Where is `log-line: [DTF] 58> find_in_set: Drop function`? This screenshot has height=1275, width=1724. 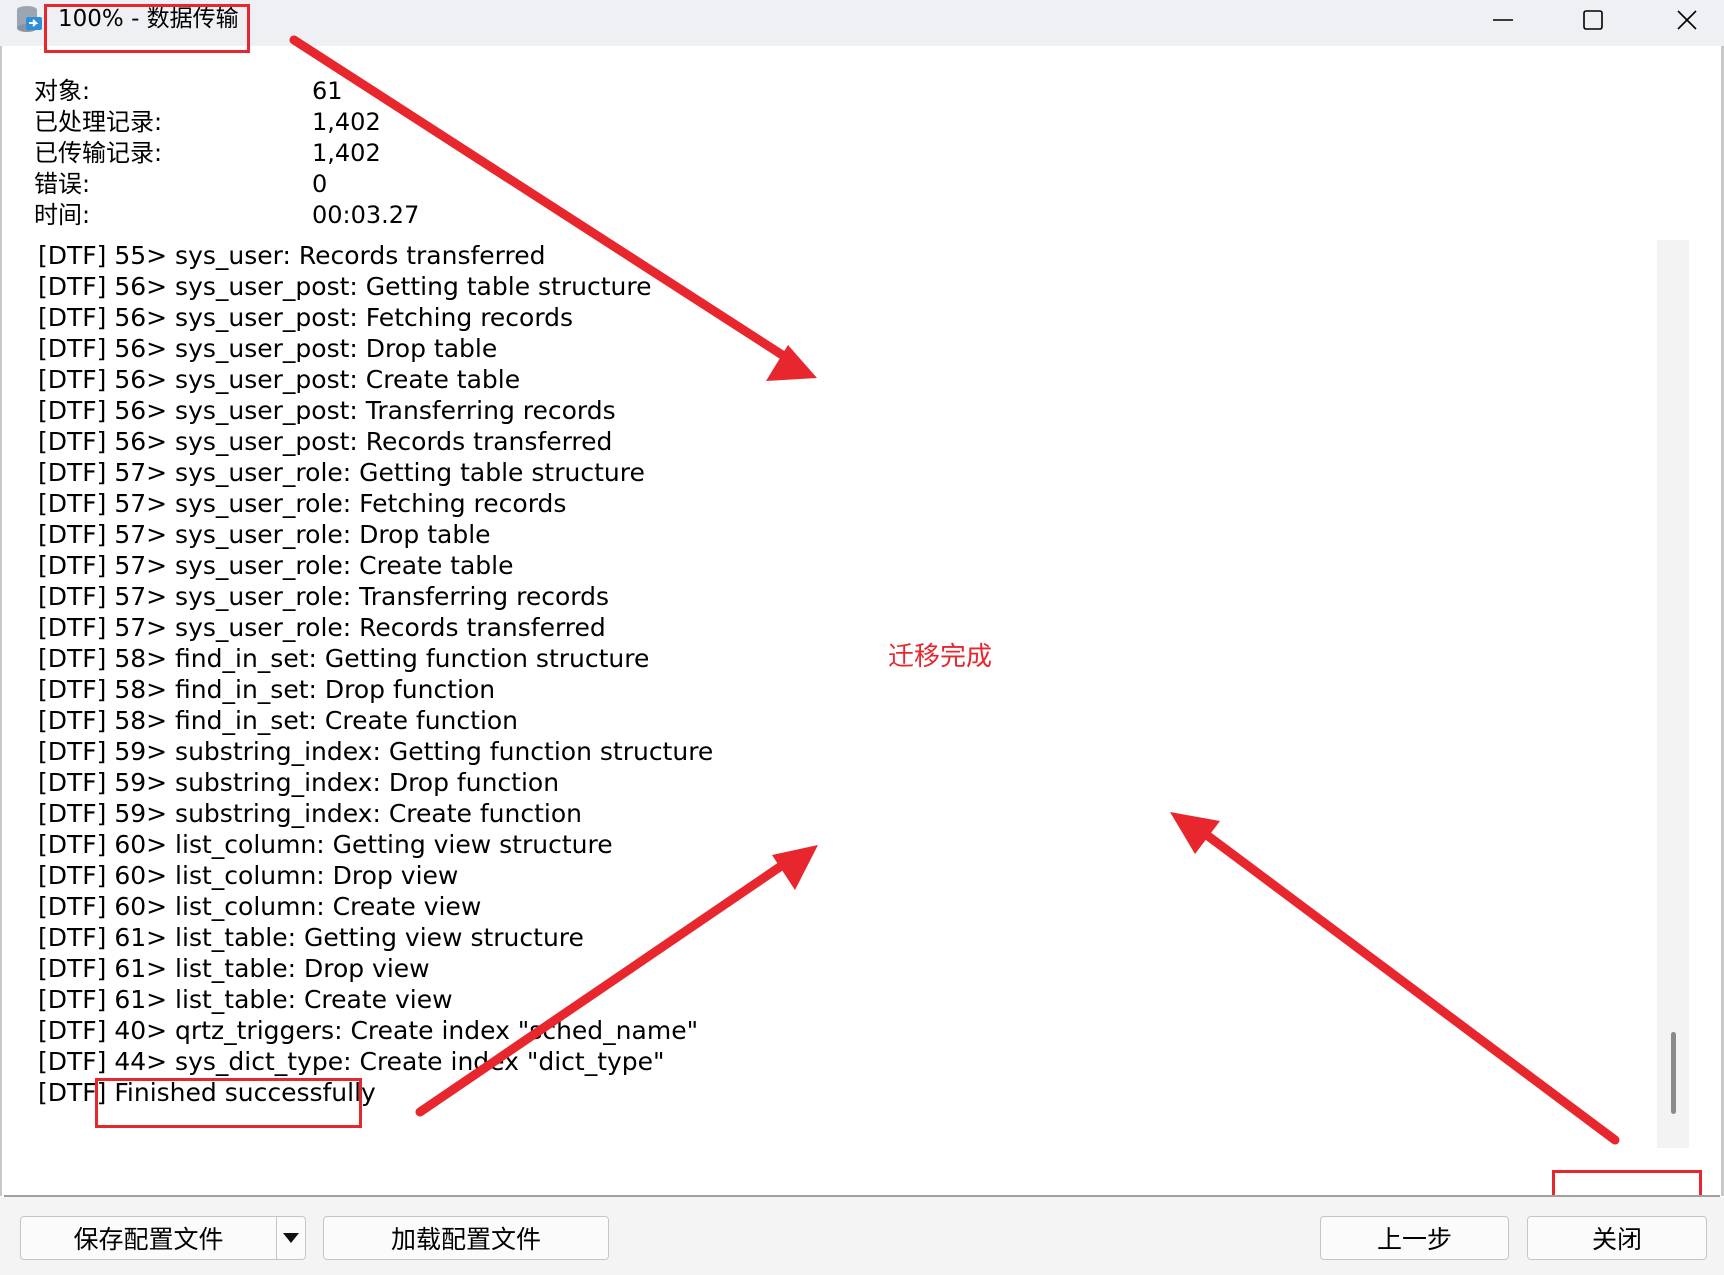 log-line: [DTF] 58> find_in_set: Drop function is located at coordinates (267, 689).